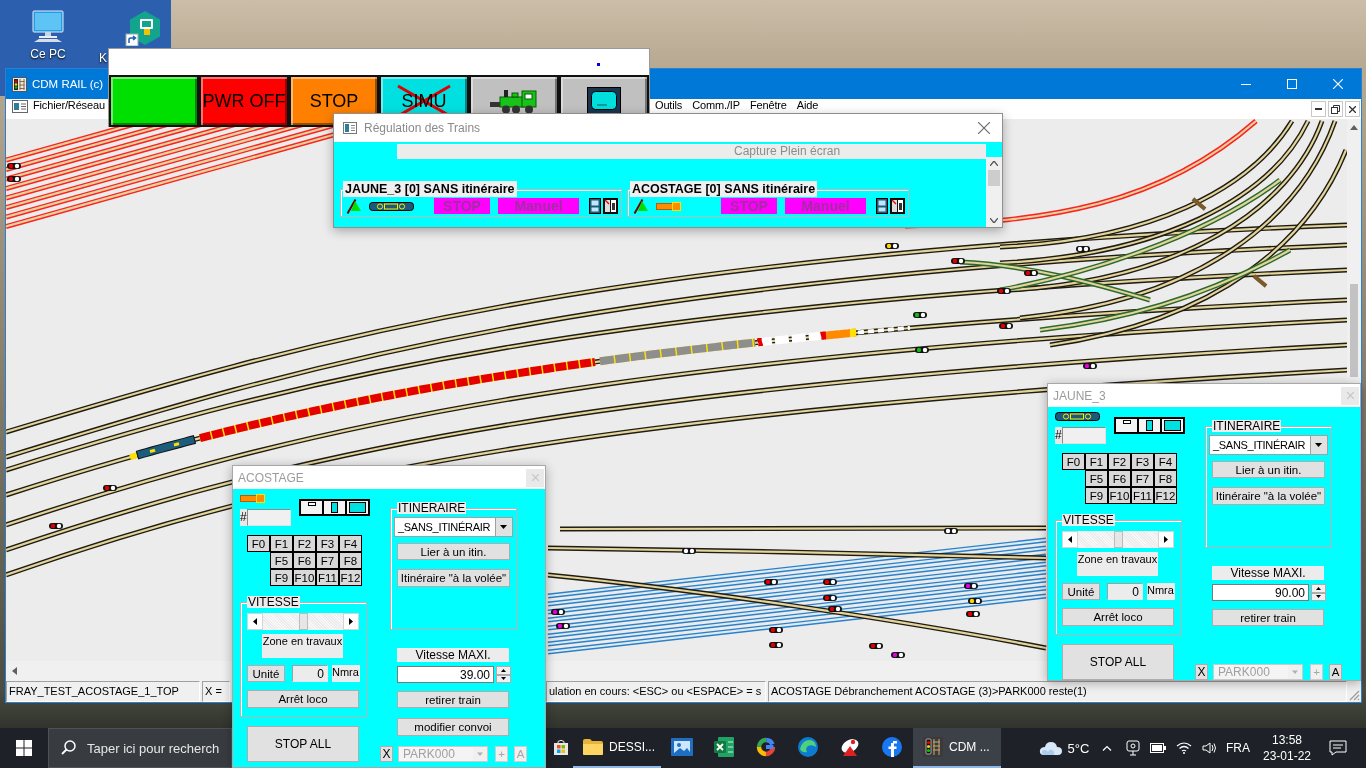 The width and height of the screenshot is (1366, 768). What do you see at coordinates (1057, 691) in the screenshot?
I see `status-field: ACOSTAGE Débranchement ACOSTAGE (3)>PARK000 reste(1)` at bounding box center [1057, 691].